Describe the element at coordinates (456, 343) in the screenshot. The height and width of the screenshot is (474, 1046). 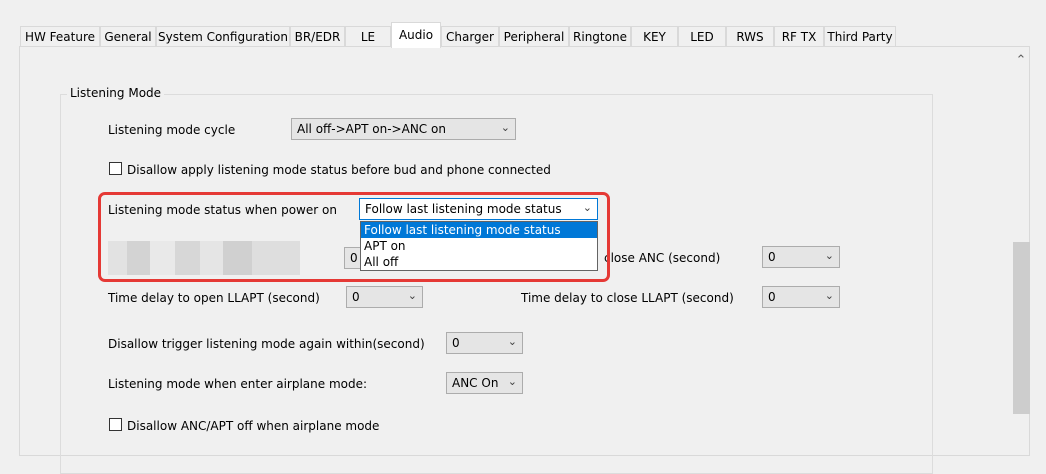
I see `trigger-again-value: 0` at that location.